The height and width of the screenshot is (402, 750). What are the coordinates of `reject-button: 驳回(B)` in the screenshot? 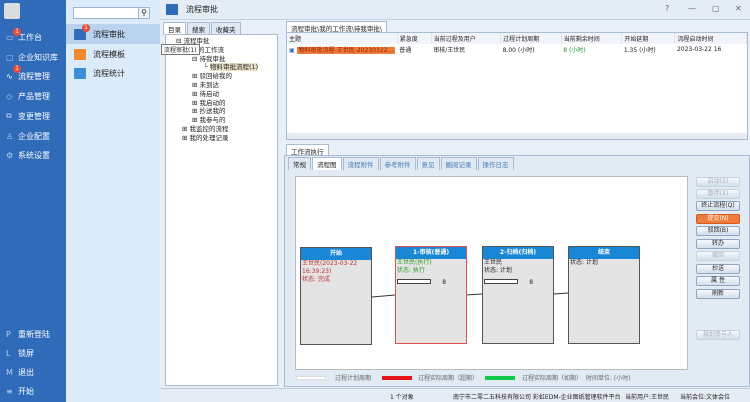 It's located at (718, 231).